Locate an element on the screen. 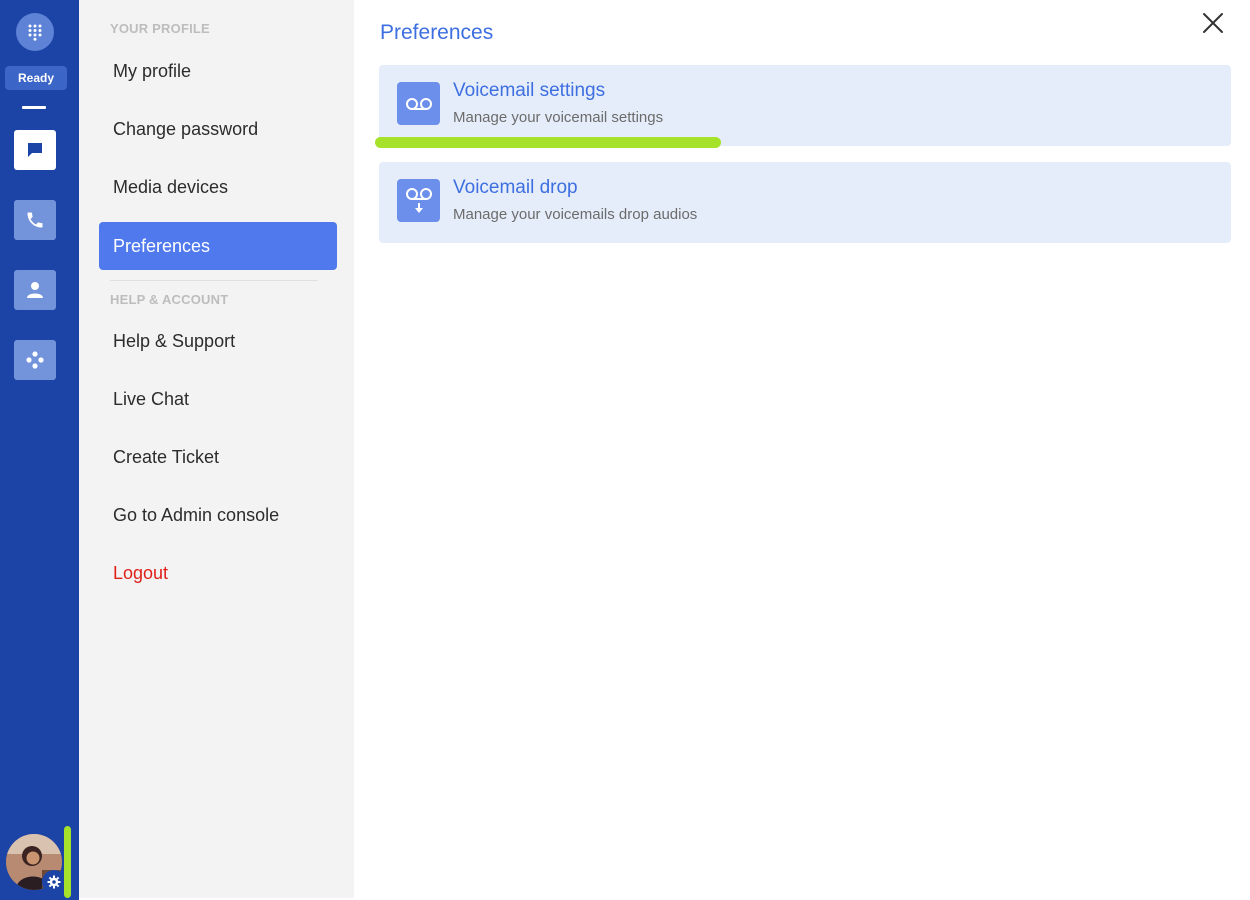  status-badge: Ready is located at coordinates (36, 78).